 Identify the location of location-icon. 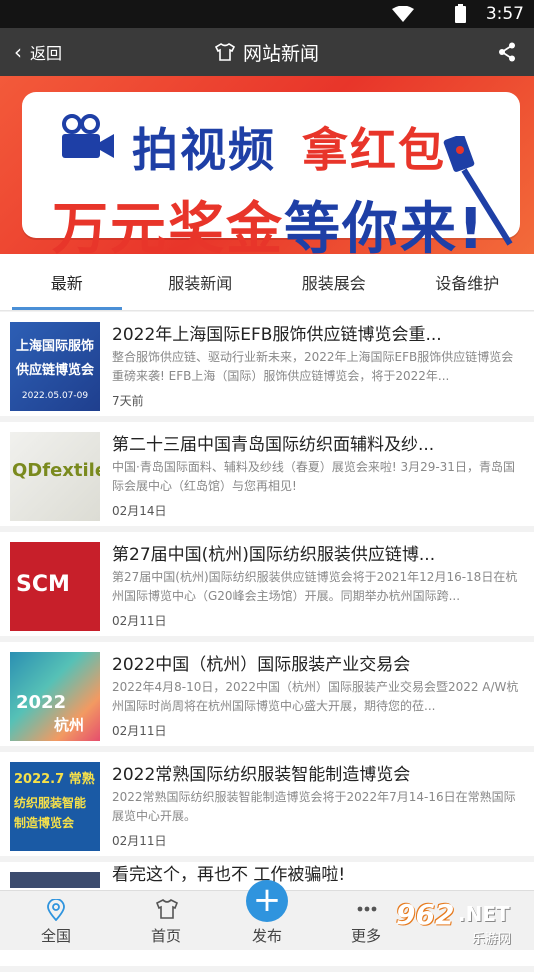
(56, 910).